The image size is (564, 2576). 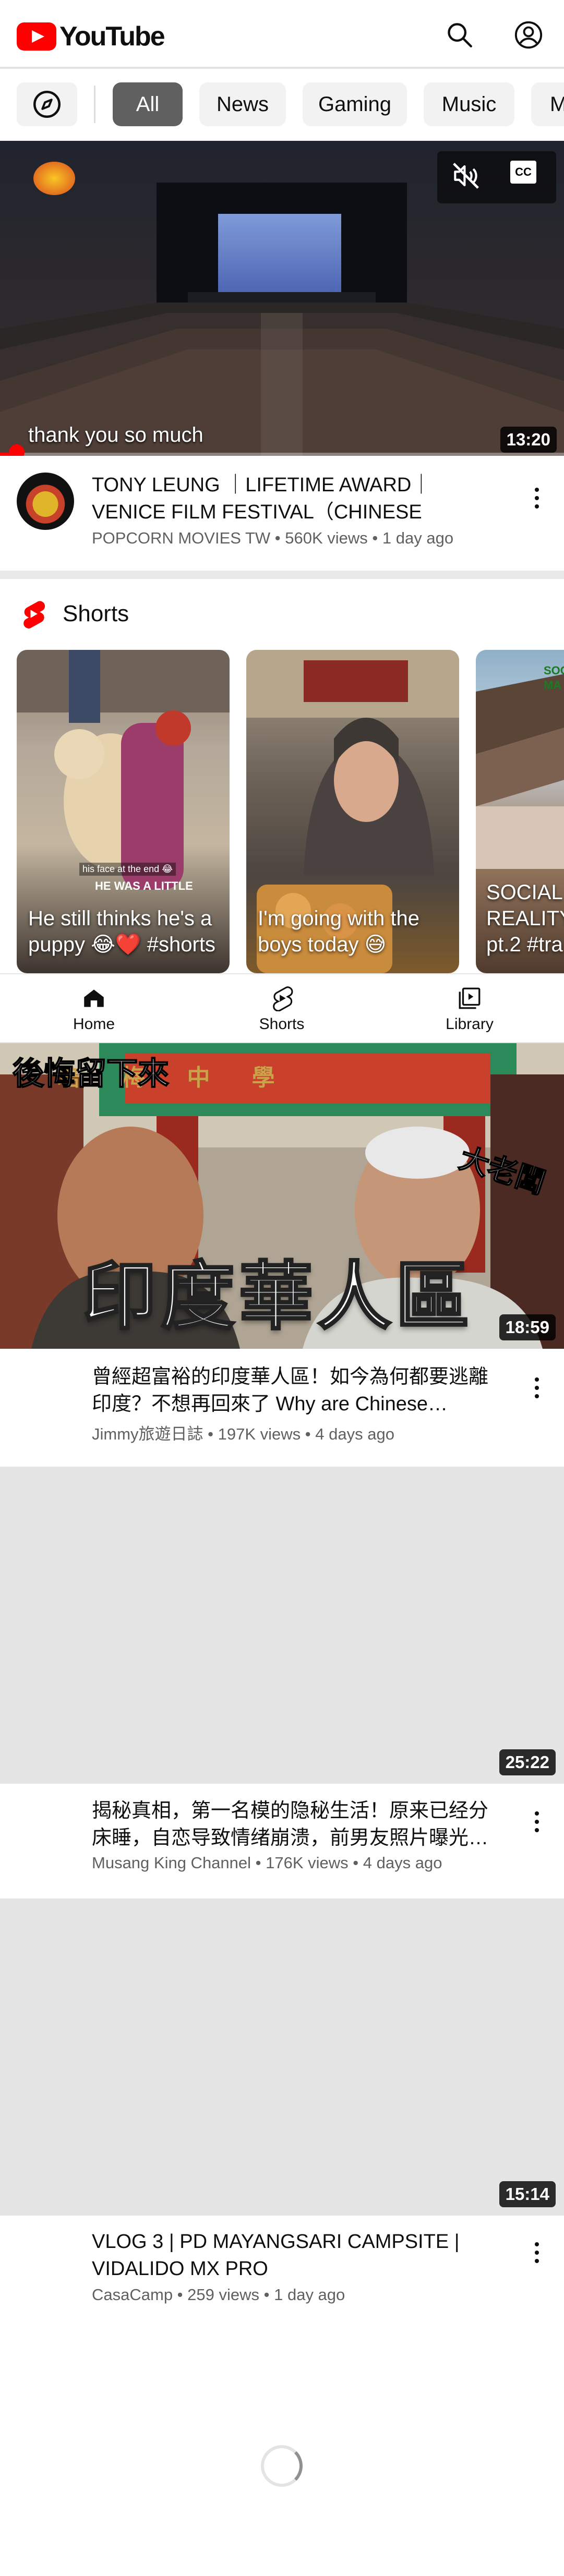 What do you see at coordinates (34, 614) in the screenshot?
I see `shorts-logo-icon` at bounding box center [34, 614].